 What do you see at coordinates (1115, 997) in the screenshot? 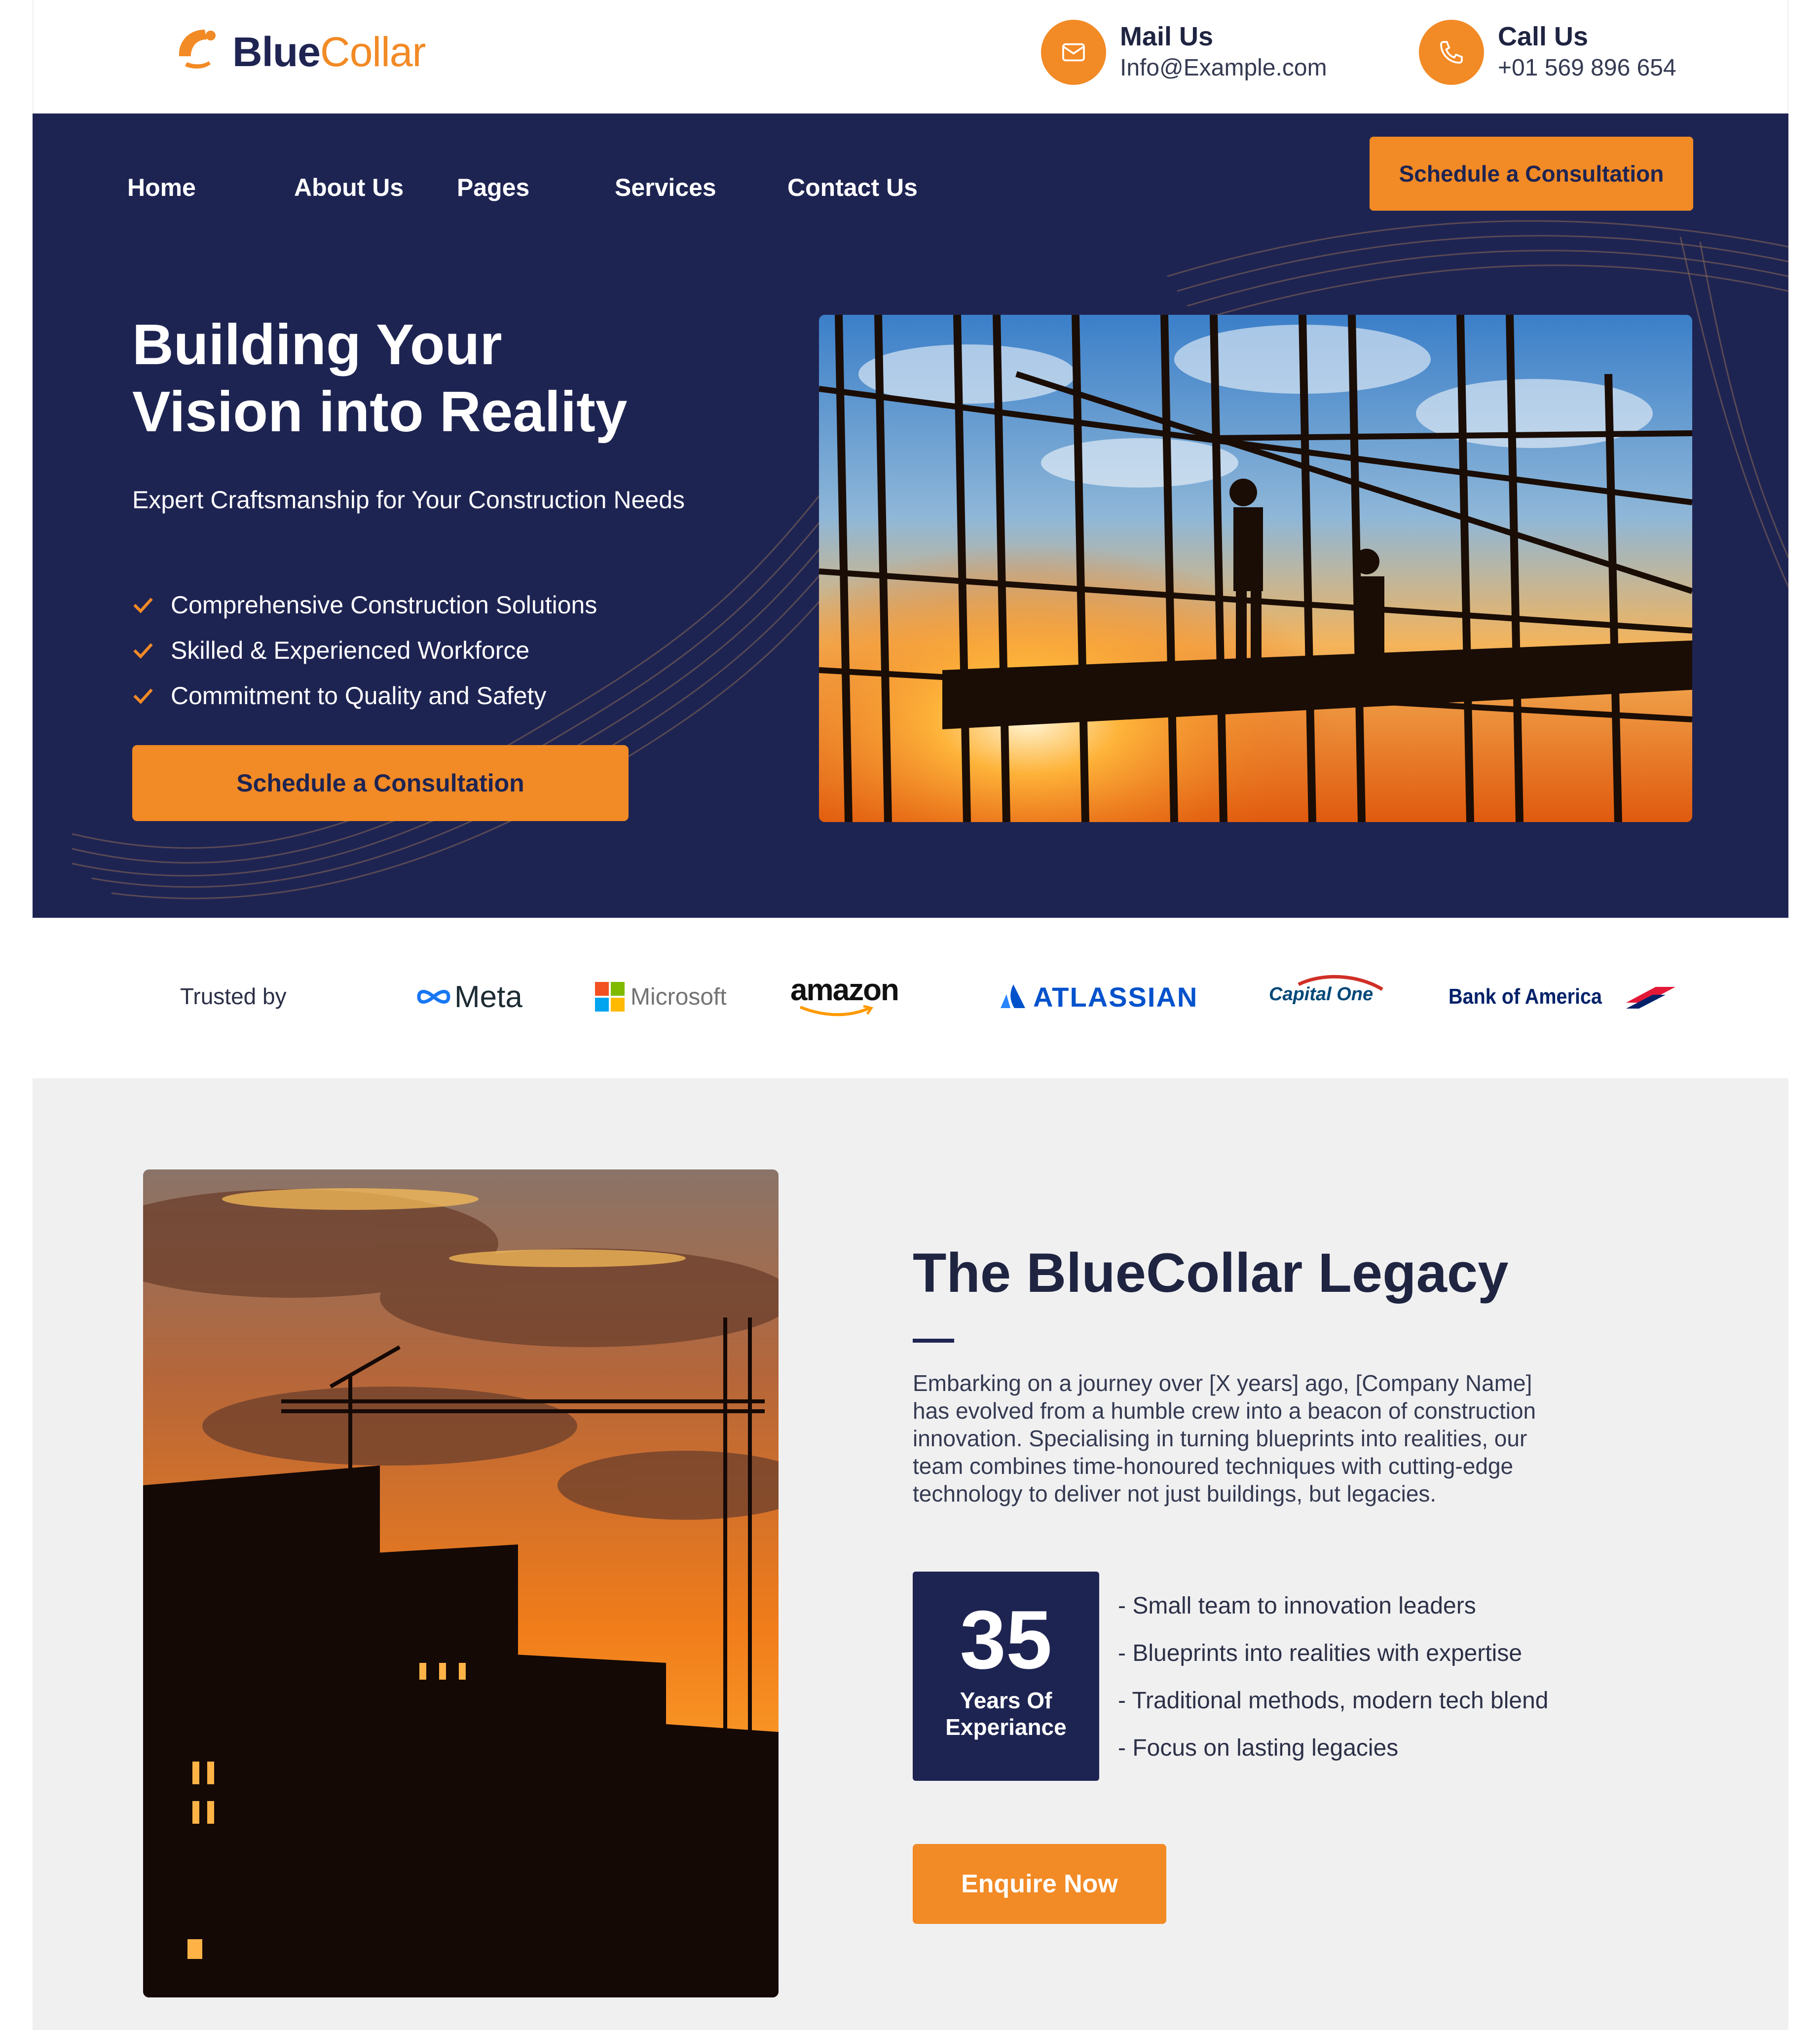
I see `brand-name: ATLASSIAN` at bounding box center [1115, 997].